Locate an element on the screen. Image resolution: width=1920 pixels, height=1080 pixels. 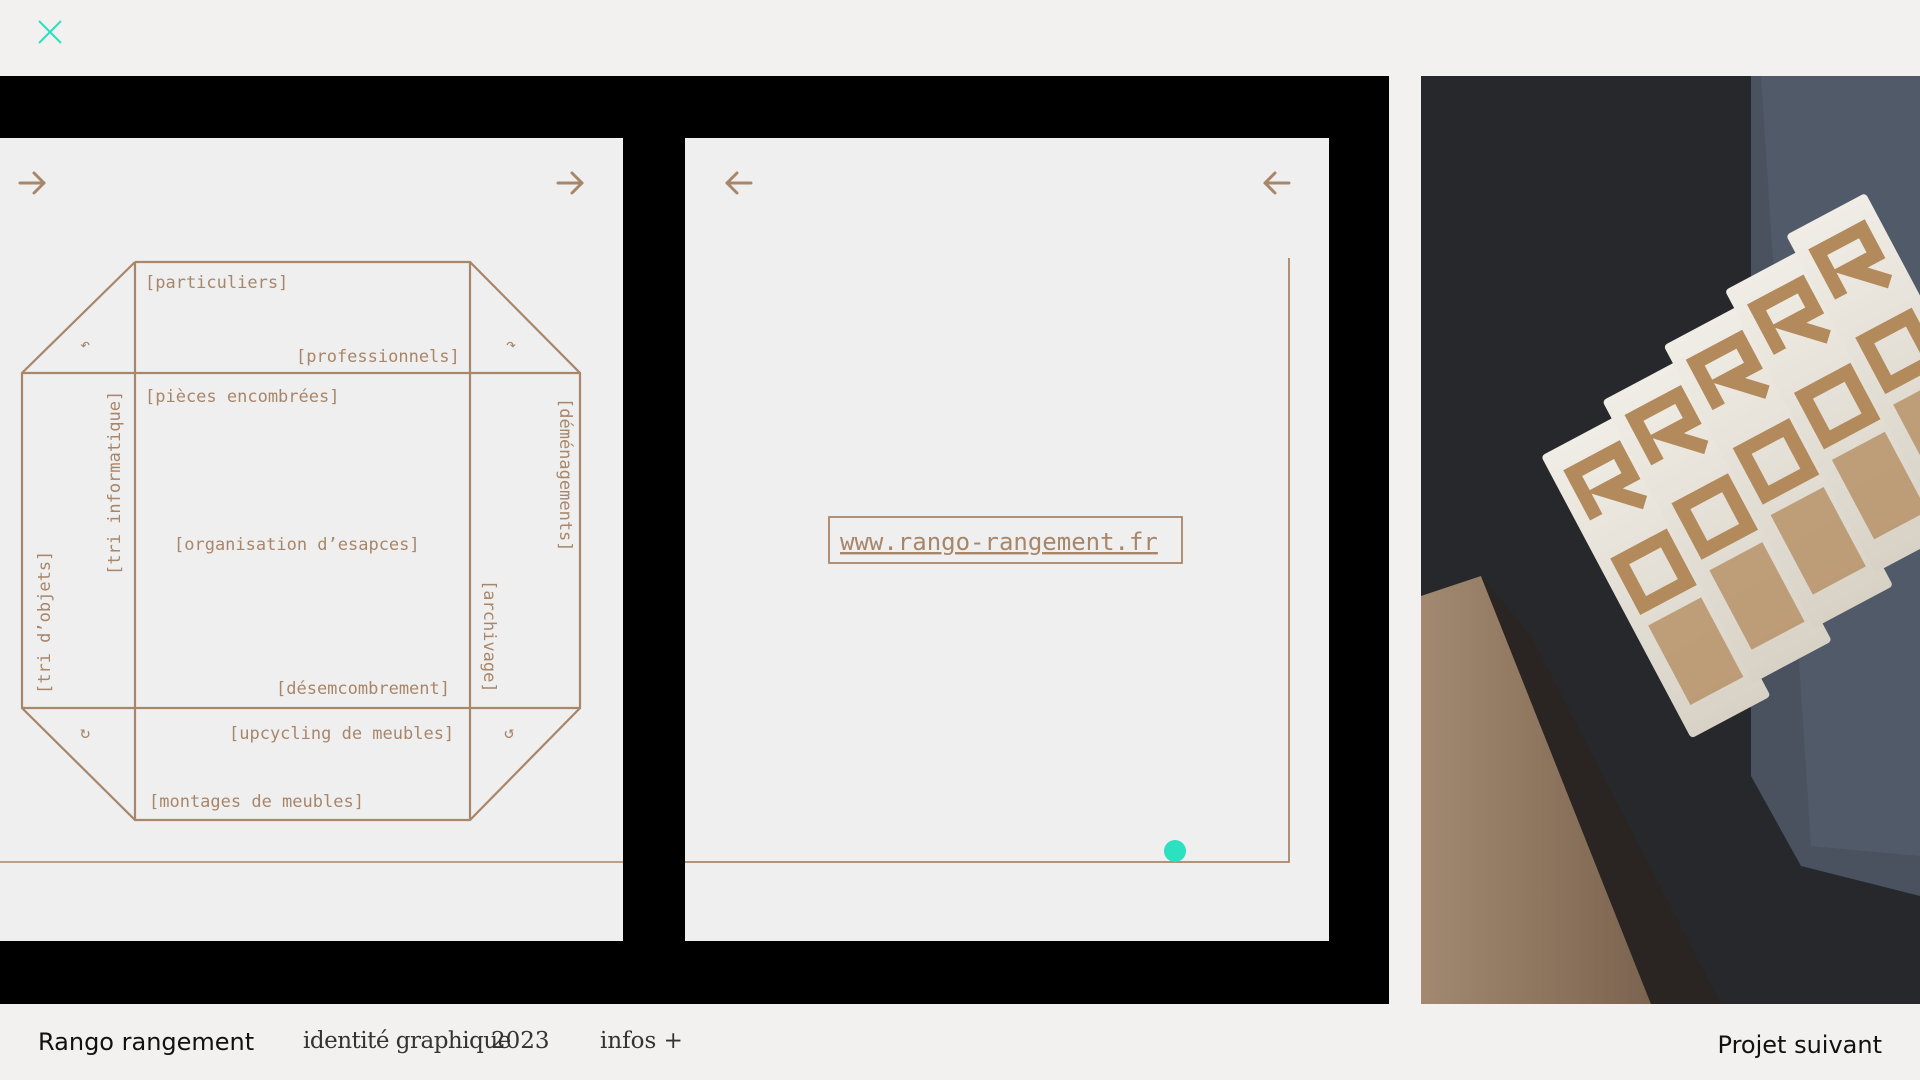
label-desencombrement: [désemcombrement] is located at coordinates (363, 689).